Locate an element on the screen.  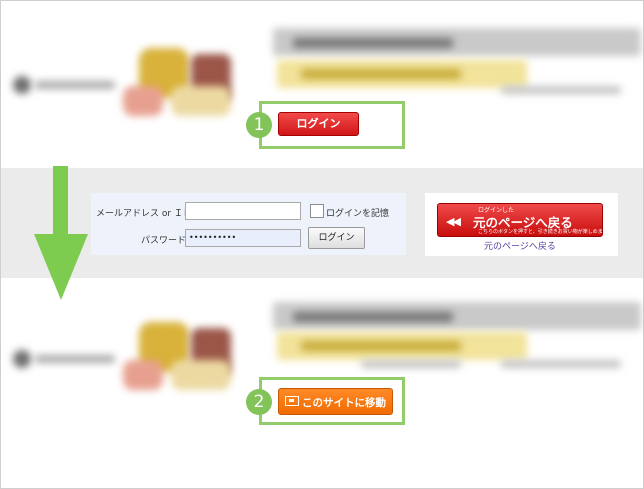
remember-label: ログインを記憶 is located at coordinates (358, 214).